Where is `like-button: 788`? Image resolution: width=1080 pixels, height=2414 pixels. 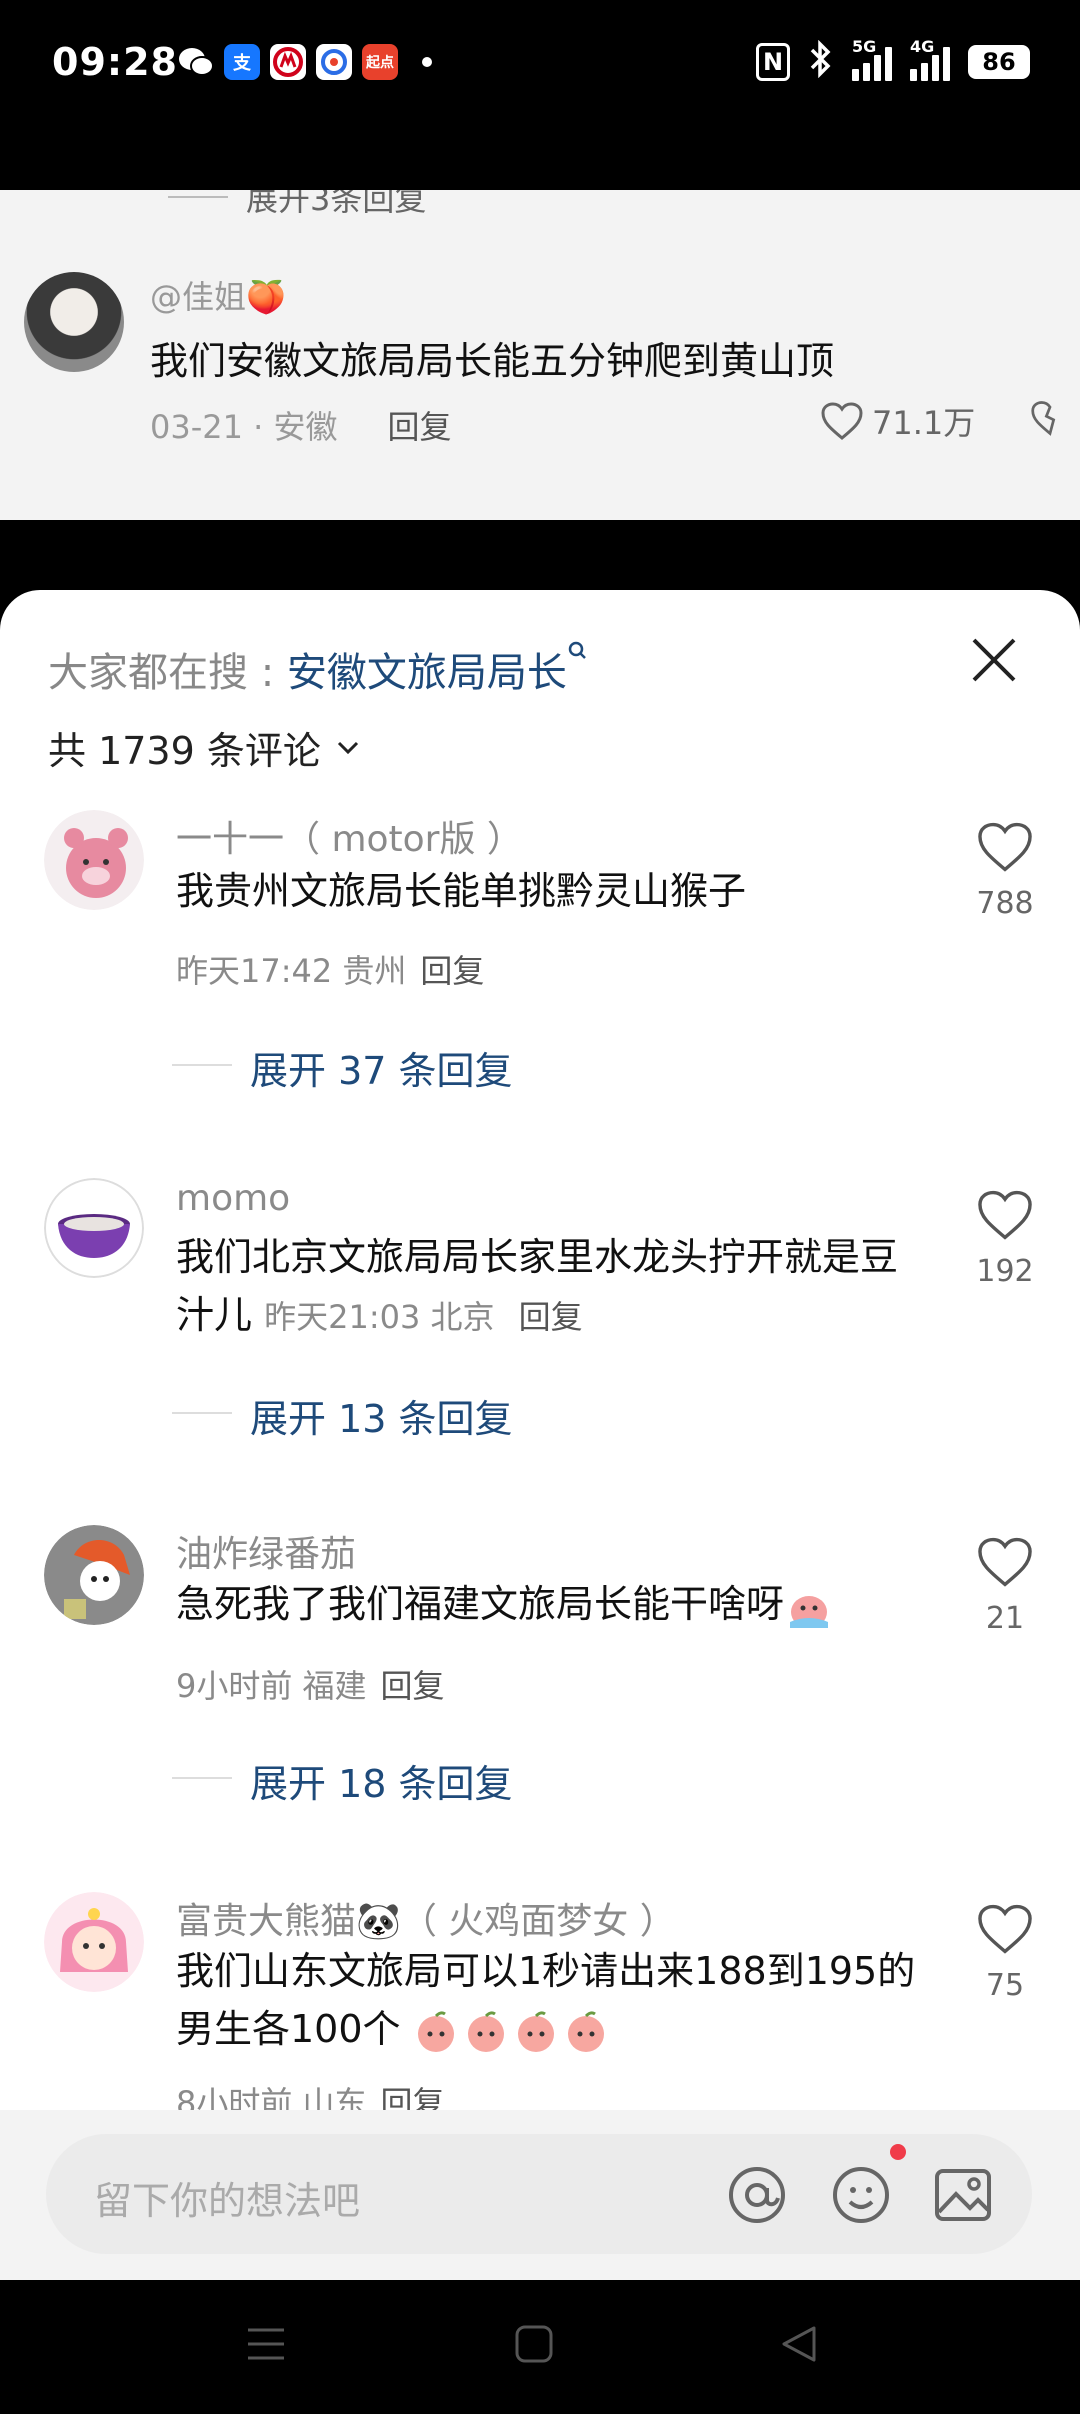 like-button: 788 is located at coordinates (1005, 870).